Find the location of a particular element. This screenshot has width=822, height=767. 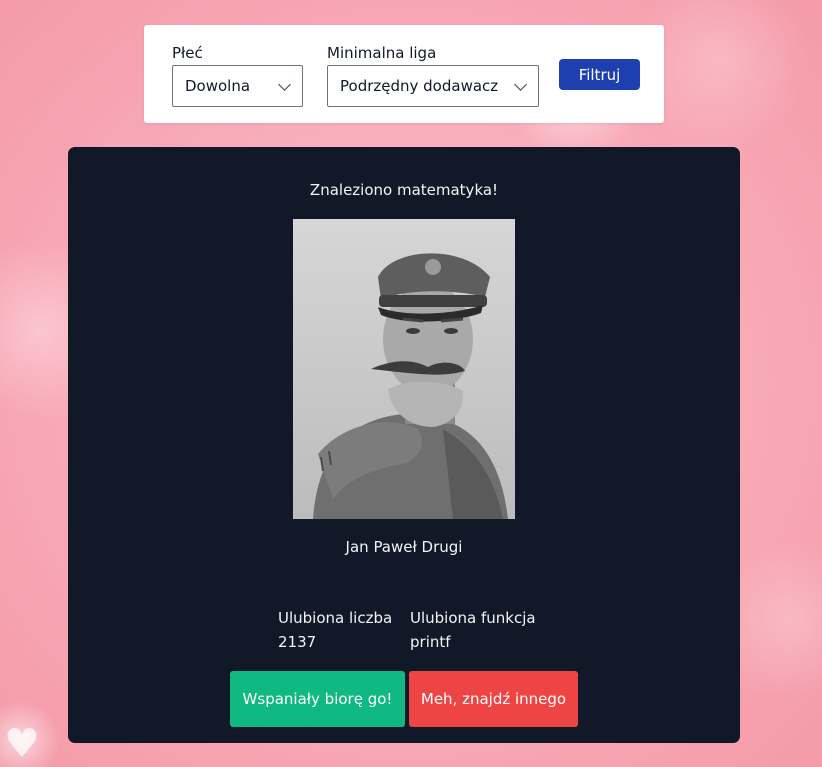

favorite-function: Ulubiona funkcja printf is located at coordinates (473, 630).